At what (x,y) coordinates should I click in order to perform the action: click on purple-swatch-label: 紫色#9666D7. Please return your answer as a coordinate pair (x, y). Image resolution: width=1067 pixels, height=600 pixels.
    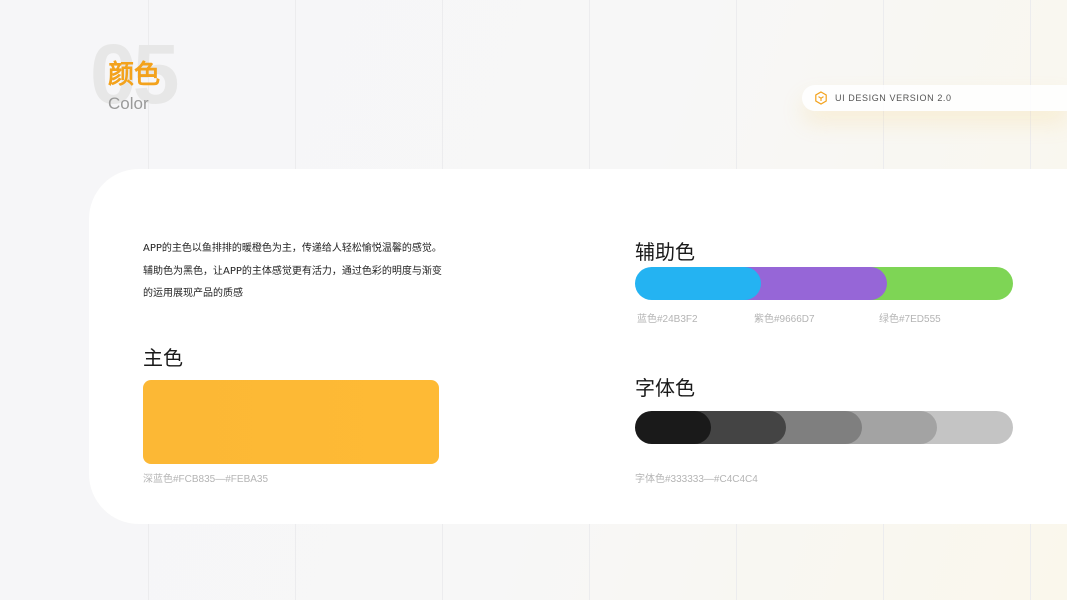
    Looking at the image, I should click on (784, 319).